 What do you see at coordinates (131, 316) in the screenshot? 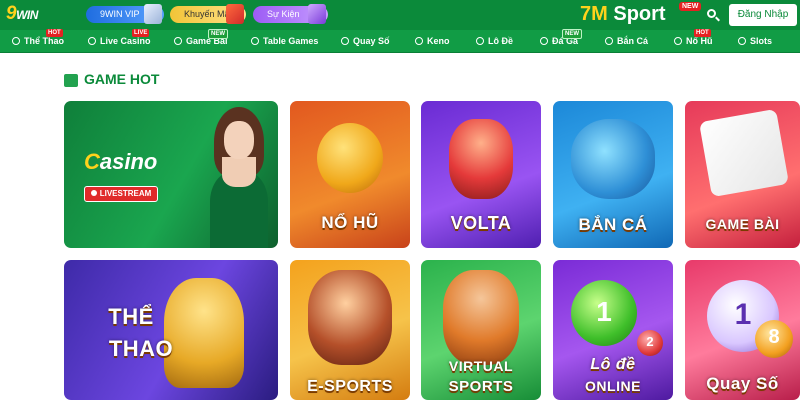
I see `the-thao-line1: THỂ` at bounding box center [131, 316].